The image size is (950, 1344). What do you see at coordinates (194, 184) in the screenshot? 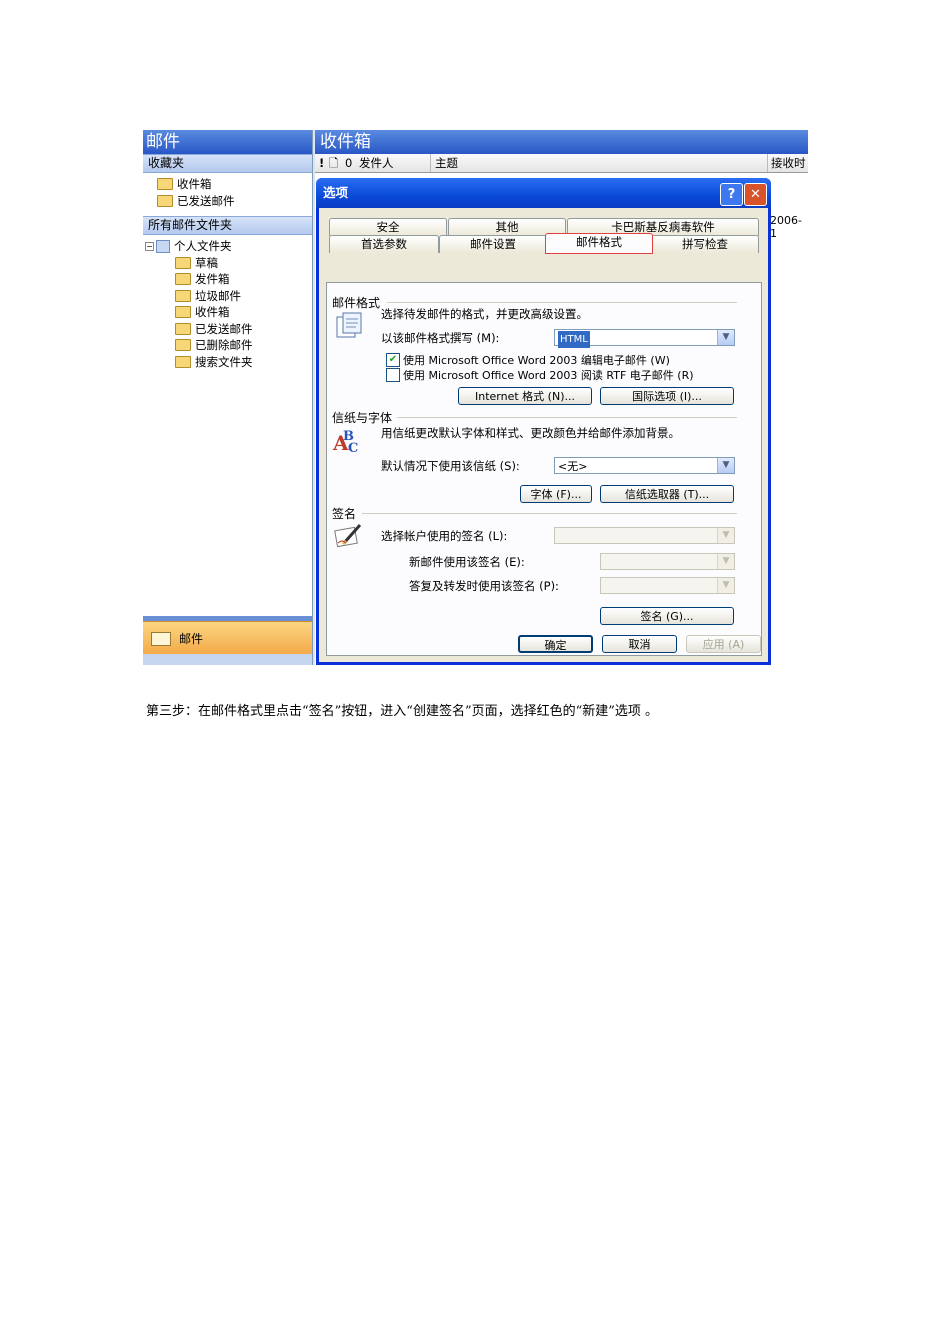
I see `favorite-inbox-label: 收件箱` at bounding box center [194, 184].